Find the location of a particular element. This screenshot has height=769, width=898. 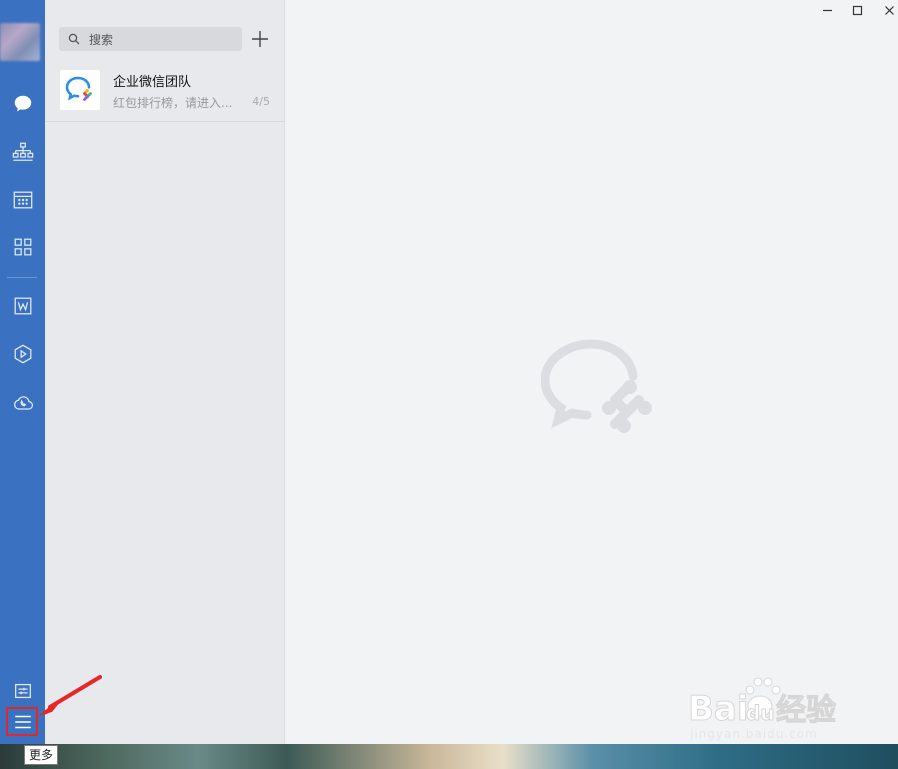

left-nav is located at coordinates (22, 372).